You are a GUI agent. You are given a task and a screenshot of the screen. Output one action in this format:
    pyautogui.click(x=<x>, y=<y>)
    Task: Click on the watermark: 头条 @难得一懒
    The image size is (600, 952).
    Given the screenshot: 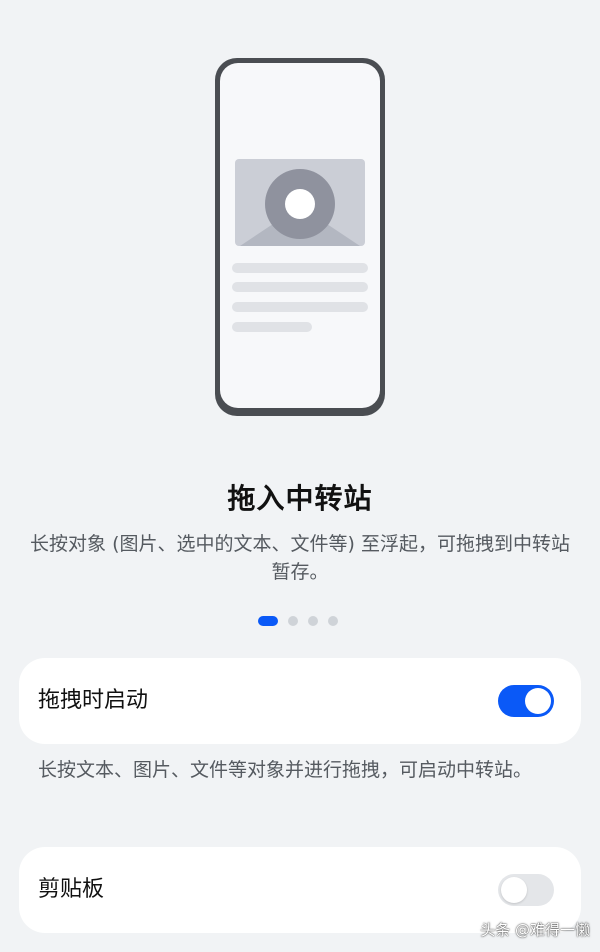 What is the action you would take?
    pyautogui.click(x=535, y=930)
    